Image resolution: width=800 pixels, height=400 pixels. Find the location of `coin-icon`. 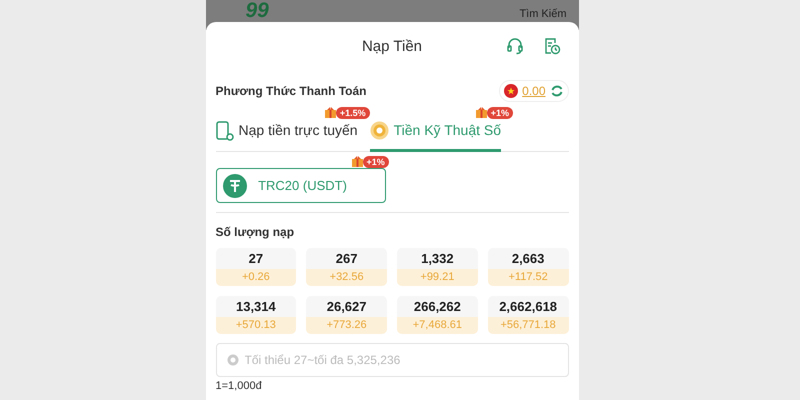

coin-icon is located at coordinates (379, 130).